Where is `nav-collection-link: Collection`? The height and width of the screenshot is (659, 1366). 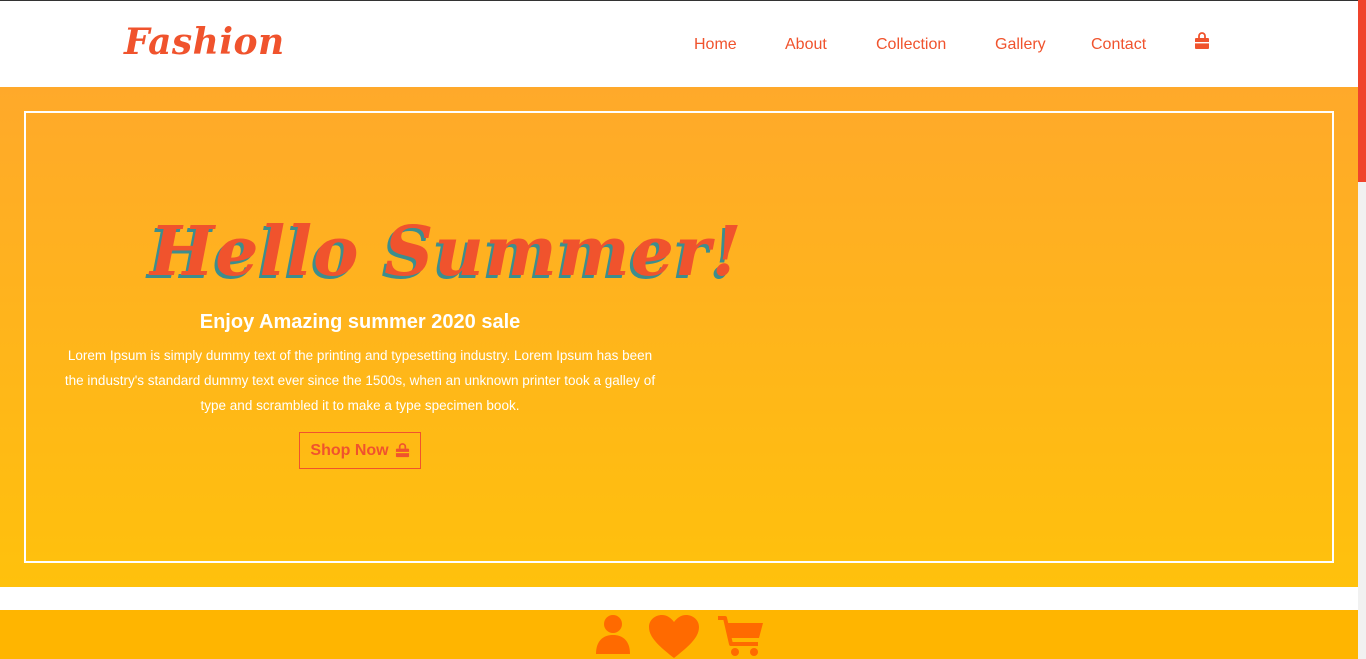 nav-collection-link: Collection is located at coordinates (911, 45).